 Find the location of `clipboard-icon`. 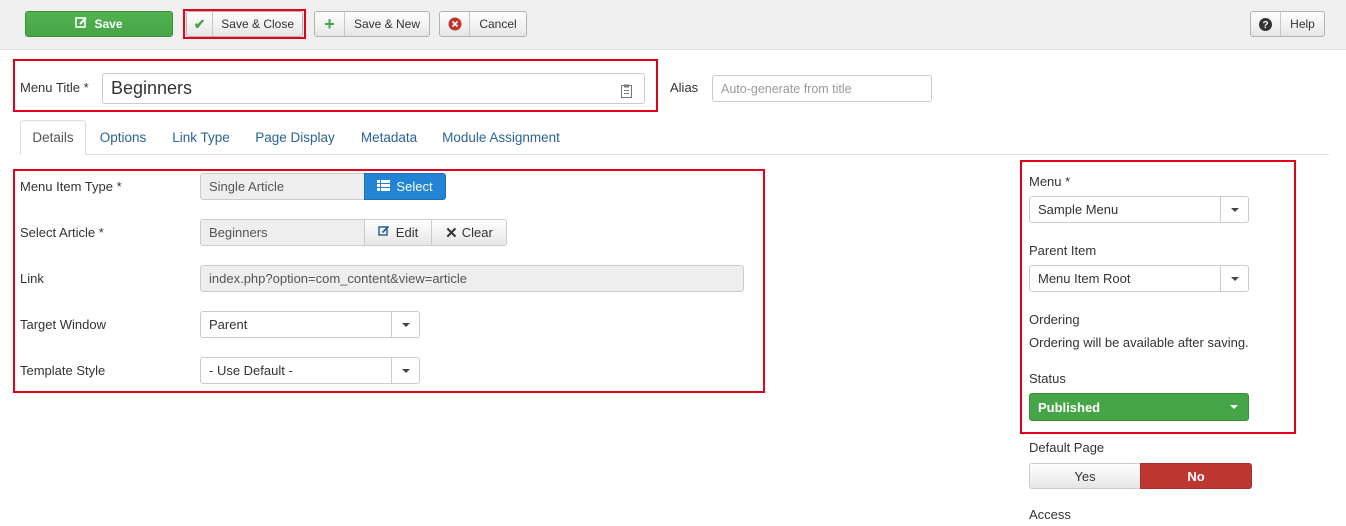

clipboard-icon is located at coordinates (626, 92).